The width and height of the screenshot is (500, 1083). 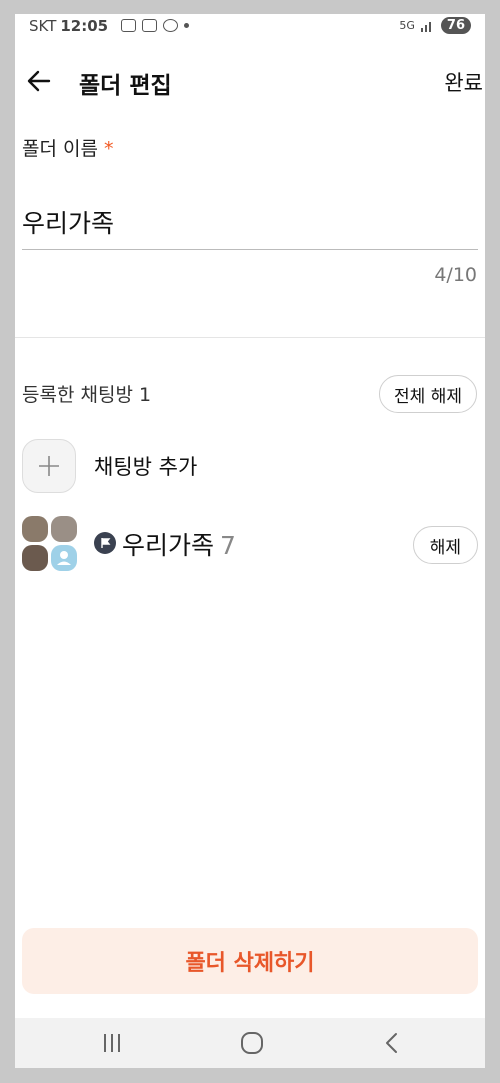 I want to click on chat-room-name: 우리가족, so click(x=168, y=545).